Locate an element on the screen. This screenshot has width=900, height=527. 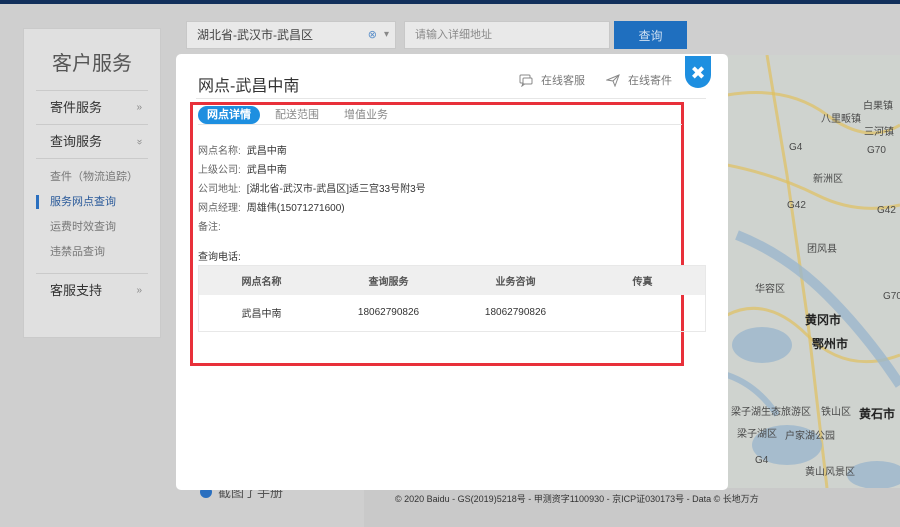
sidebar-group-send: 寄件服务 » is located at coordinates (92, 108).